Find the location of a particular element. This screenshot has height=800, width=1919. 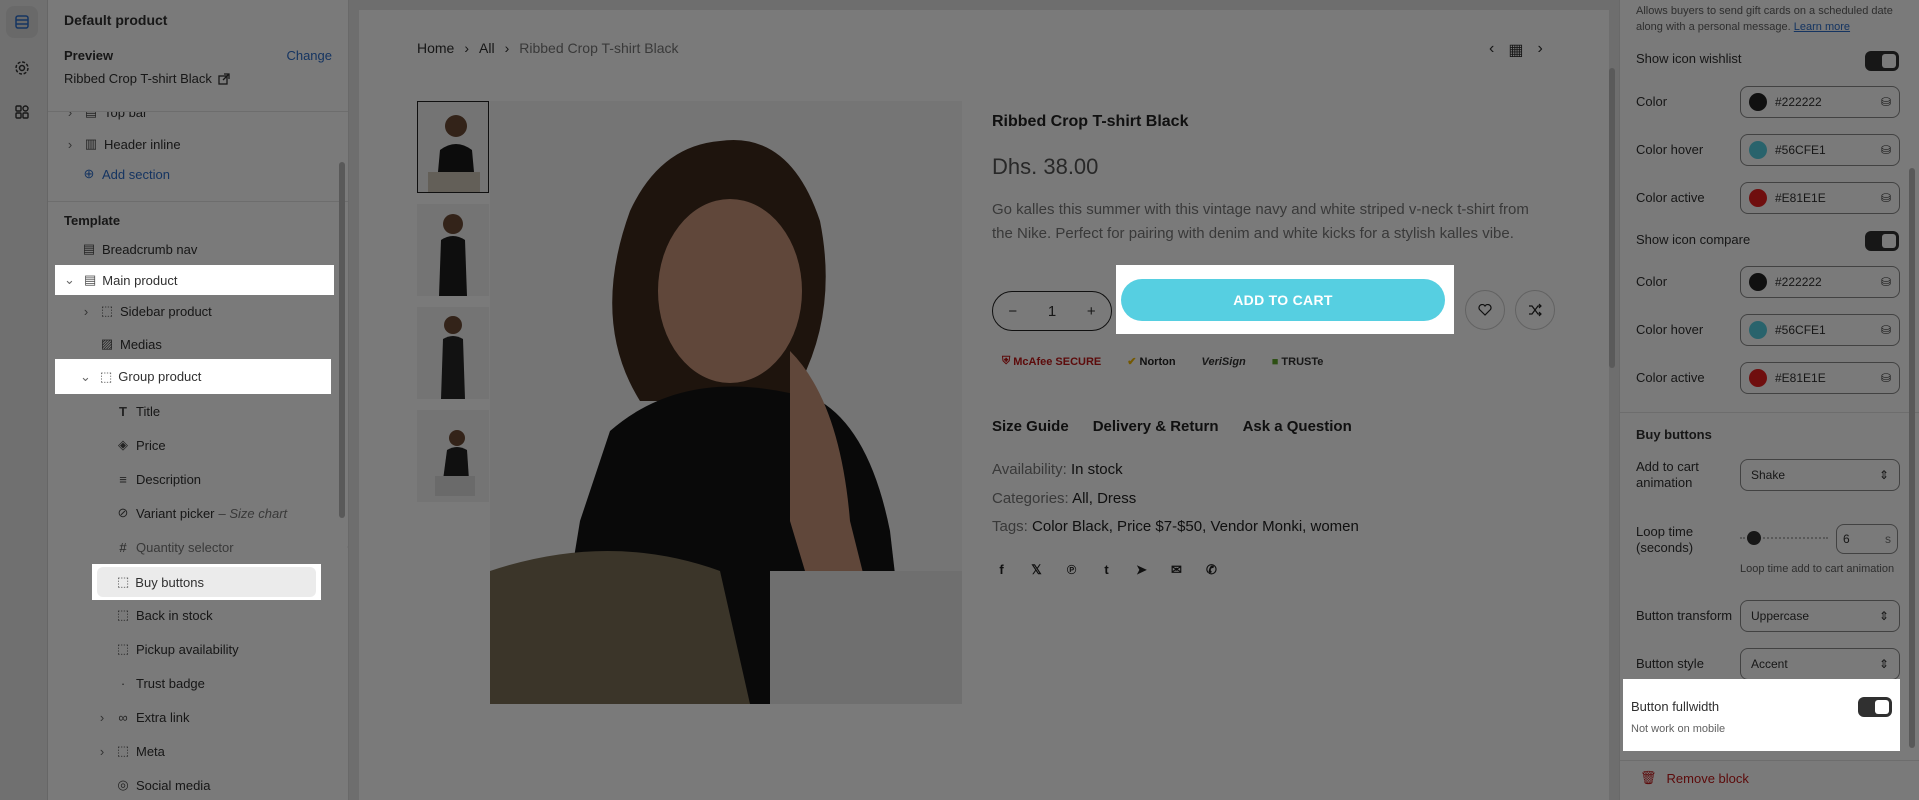

highlight-buy-buttons: ⬚ Buy buttons is located at coordinates (206, 582).